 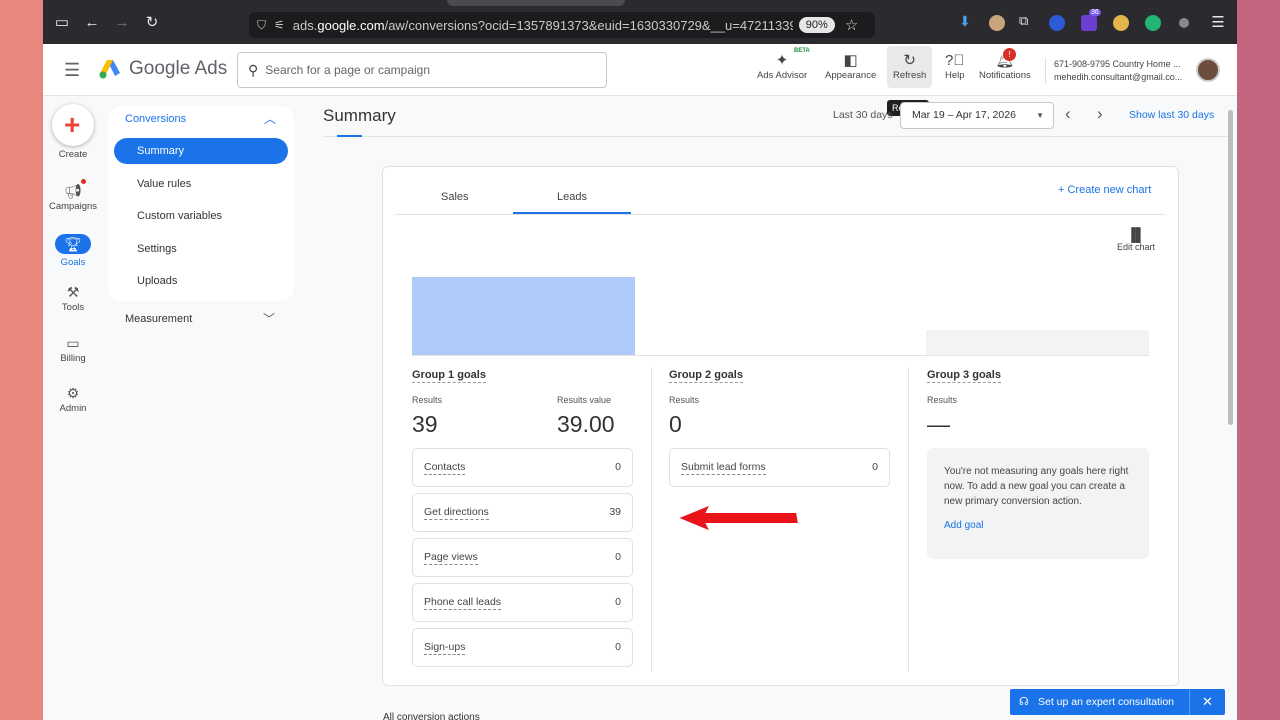 What do you see at coordinates (455, 197) in the screenshot?
I see `tab-sales: Sales` at bounding box center [455, 197].